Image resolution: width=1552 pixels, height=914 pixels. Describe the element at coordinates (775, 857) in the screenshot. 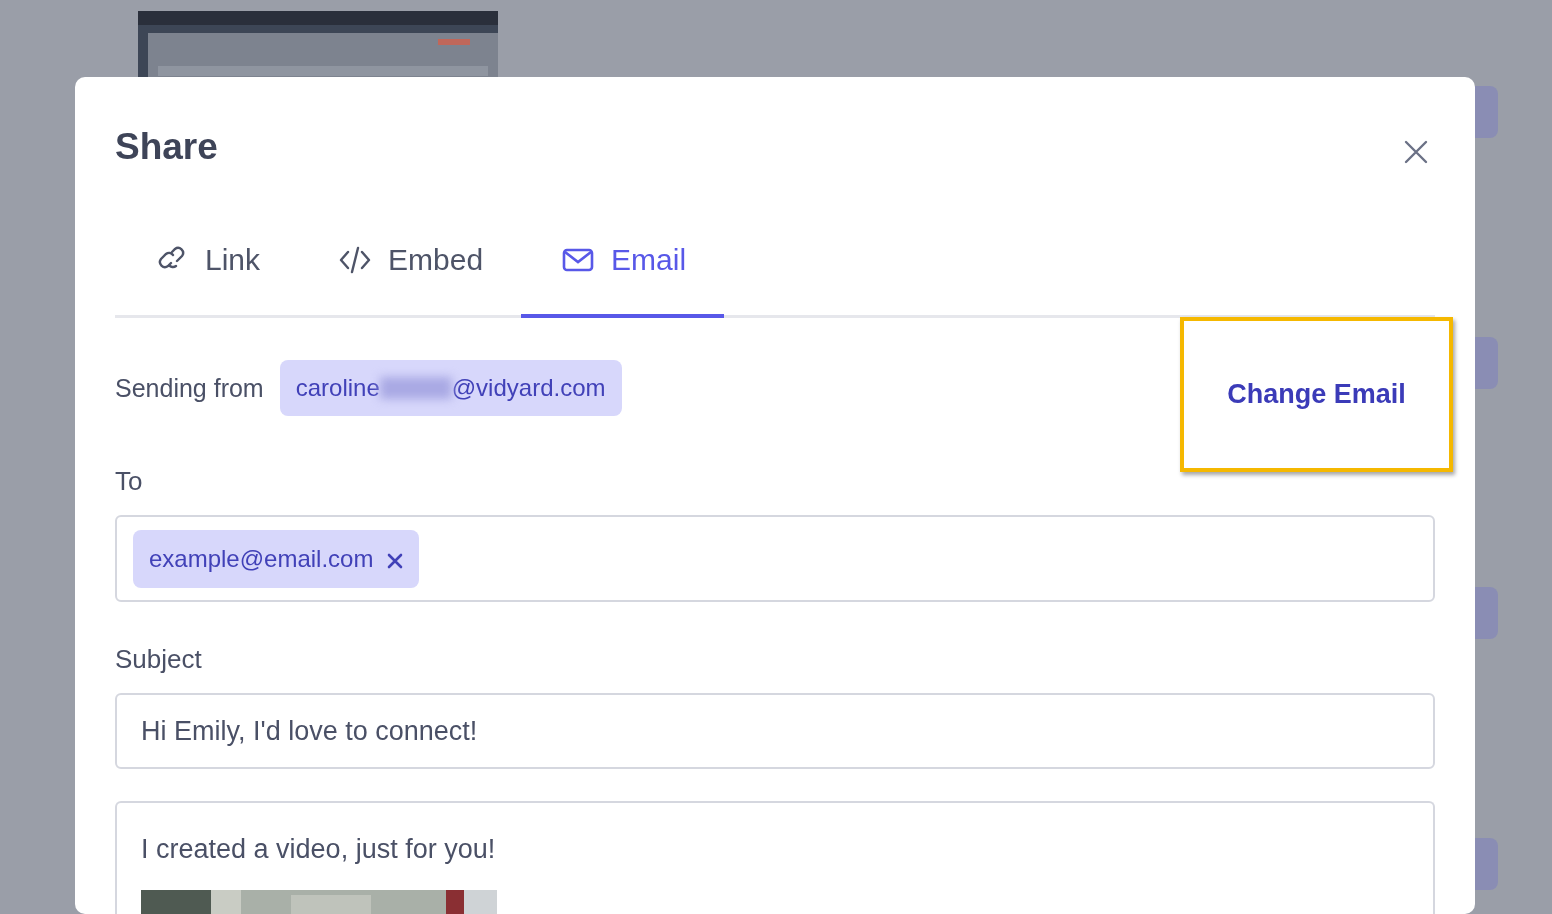

I see `message-field: I created a video, just for you!` at that location.